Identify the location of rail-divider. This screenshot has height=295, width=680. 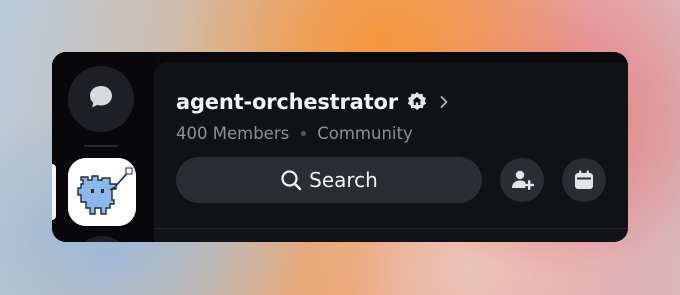
(101, 146).